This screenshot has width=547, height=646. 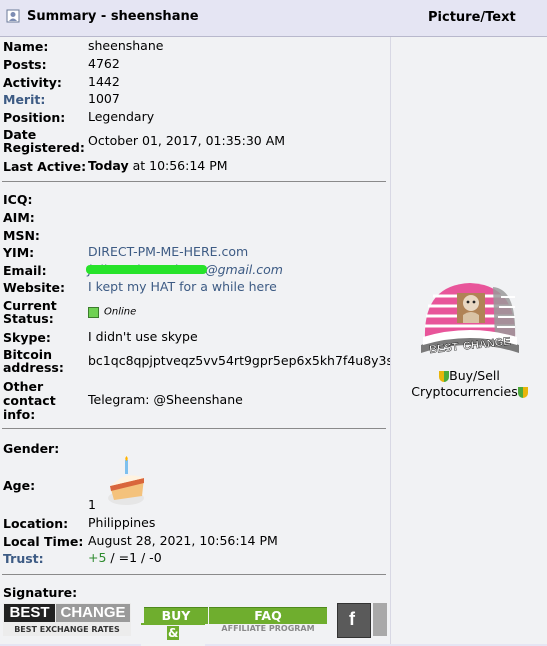 What do you see at coordinates (34, 287) in the screenshot?
I see `website-label: Website:` at bounding box center [34, 287].